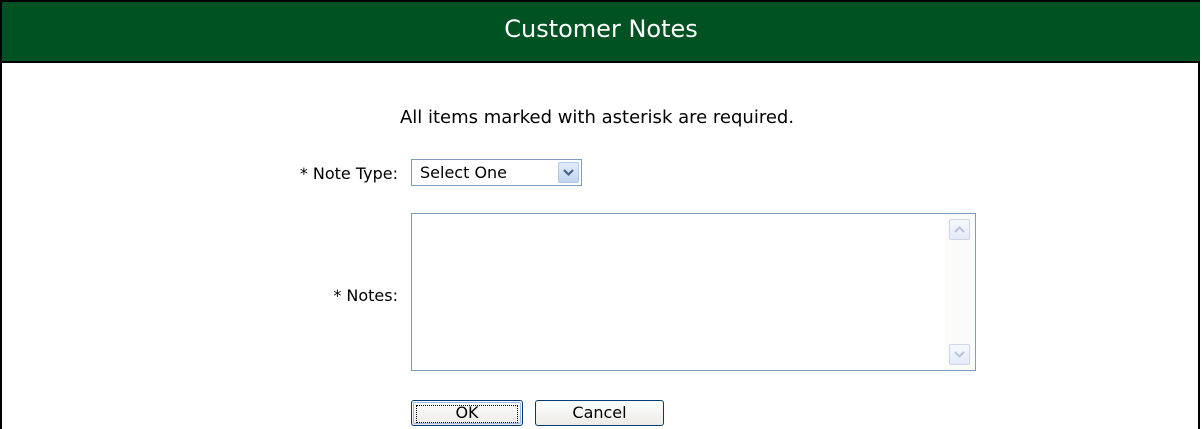 The width and height of the screenshot is (1202, 429). What do you see at coordinates (348, 173) in the screenshot?
I see `note-type-label: * Note Type:` at bounding box center [348, 173].